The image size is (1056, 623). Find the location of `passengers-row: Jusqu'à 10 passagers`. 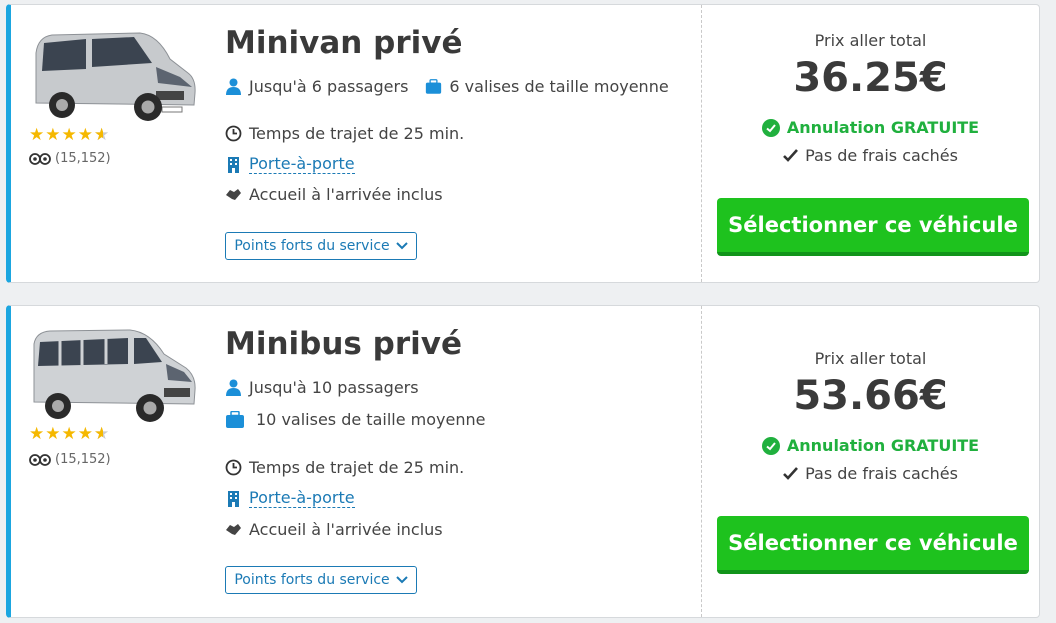

passengers-row: Jusqu'à 10 passagers is located at coordinates (322, 387).